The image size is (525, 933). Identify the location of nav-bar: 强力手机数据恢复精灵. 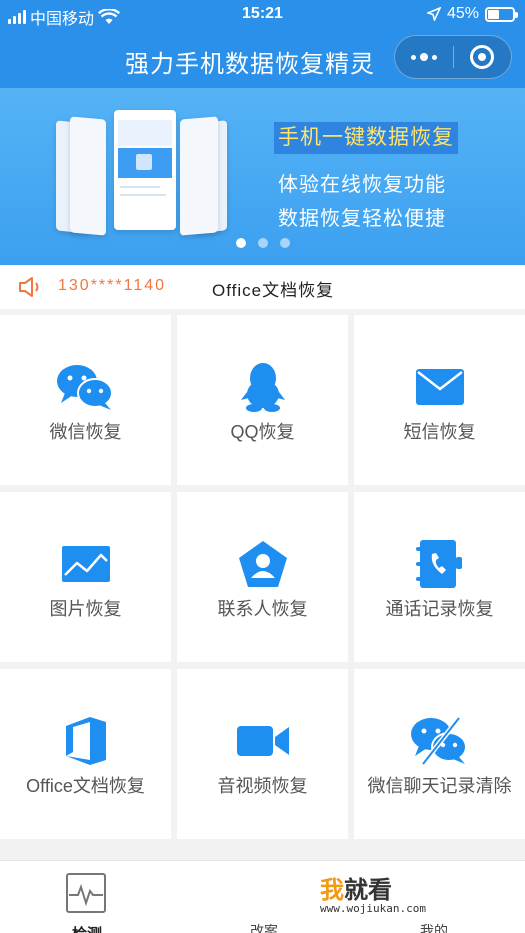
(262, 59).